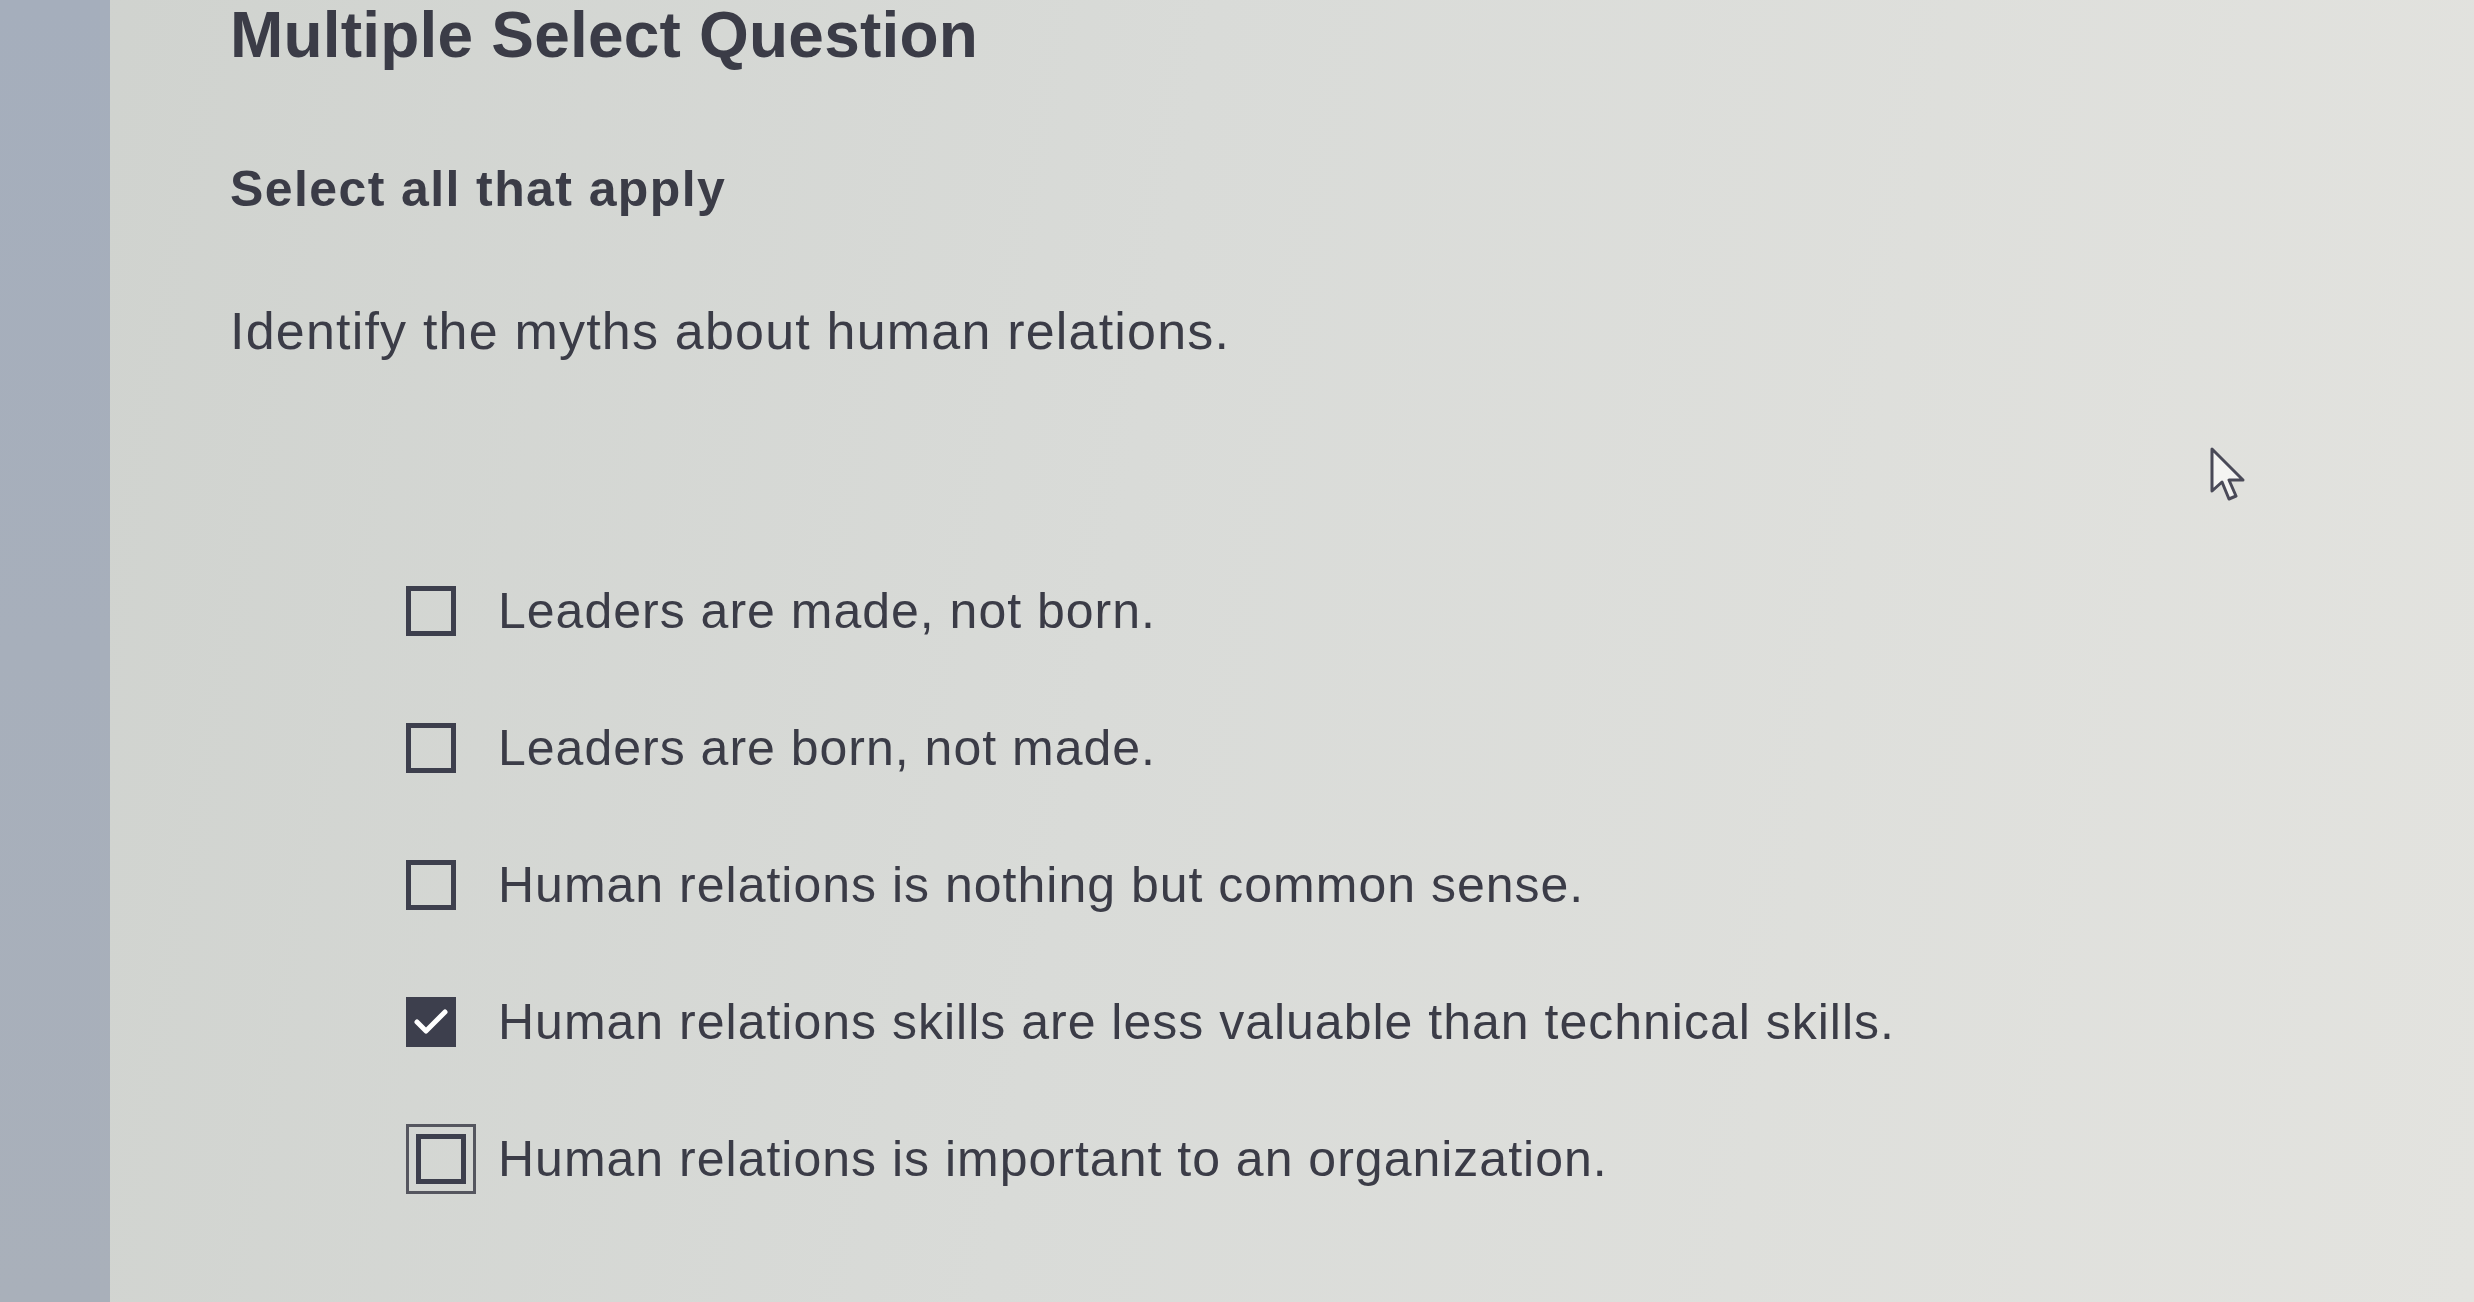  What do you see at coordinates (827, 611) in the screenshot?
I see `option-label: Leaders are made, not born.` at bounding box center [827, 611].